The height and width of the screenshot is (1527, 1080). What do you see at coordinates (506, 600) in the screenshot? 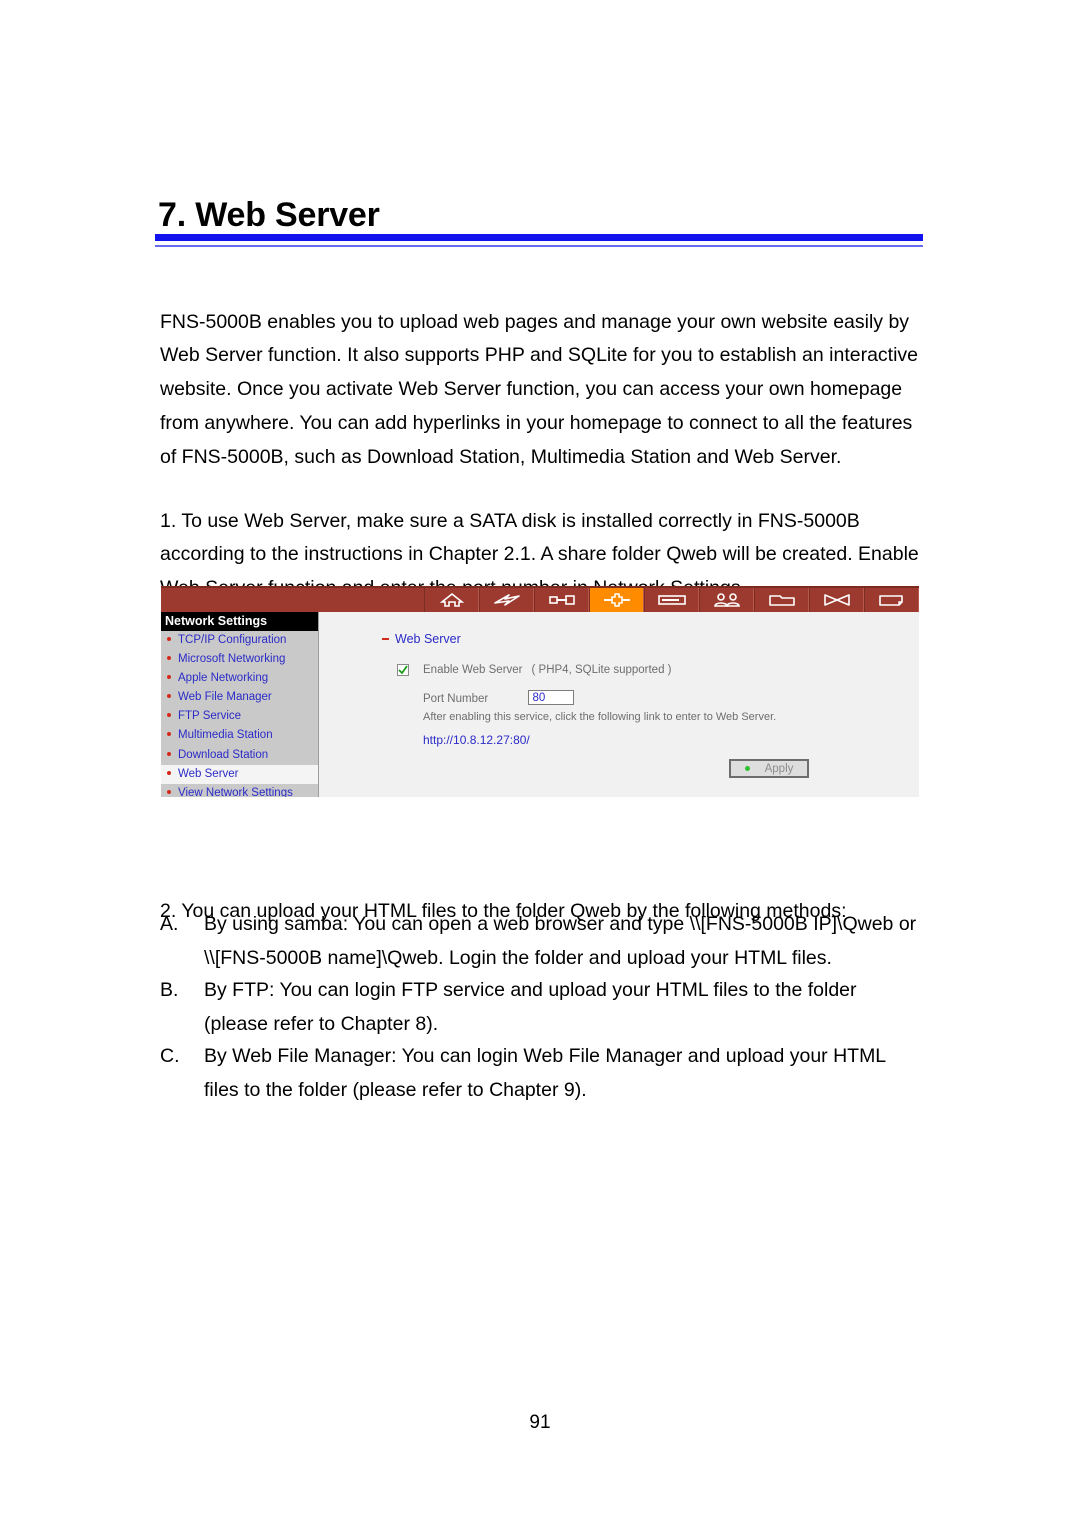
I see `lightning-bolt-icon` at bounding box center [506, 600].